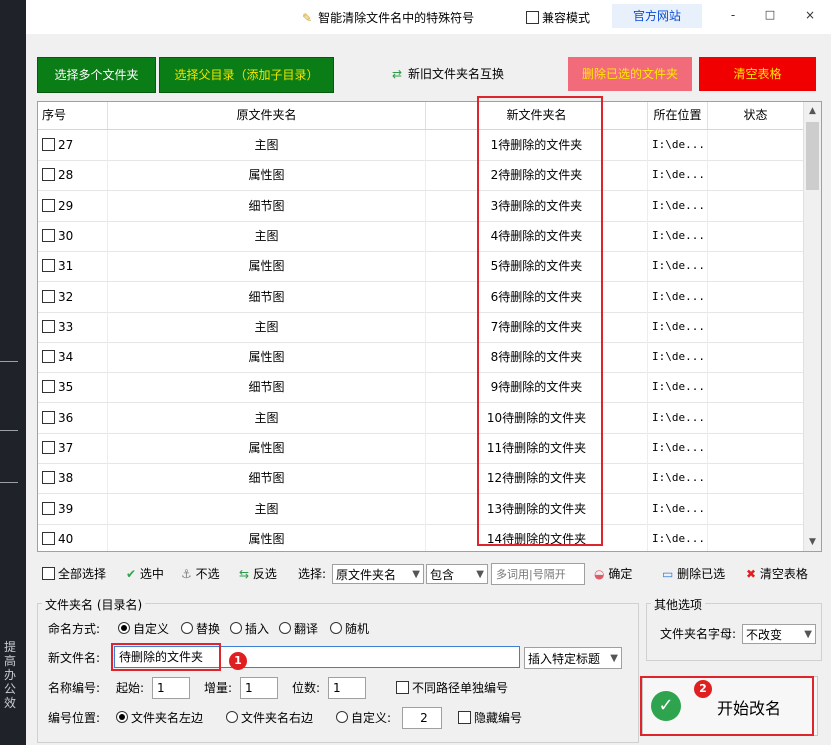 The height and width of the screenshot is (745, 831). What do you see at coordinates (259, 688) in the screenshot?
I see `increment-input: 1` at bounding box center [259, 688].